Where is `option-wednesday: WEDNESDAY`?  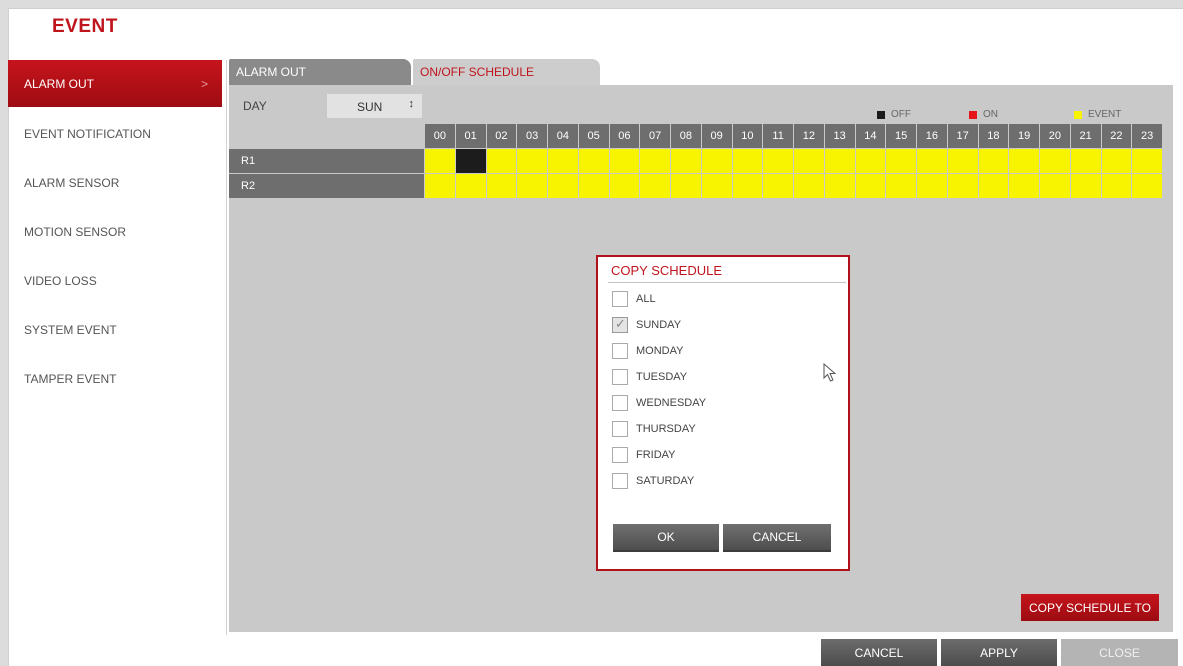
option-wednesday: WEDNESDAY is located at coordinates (659, 403).